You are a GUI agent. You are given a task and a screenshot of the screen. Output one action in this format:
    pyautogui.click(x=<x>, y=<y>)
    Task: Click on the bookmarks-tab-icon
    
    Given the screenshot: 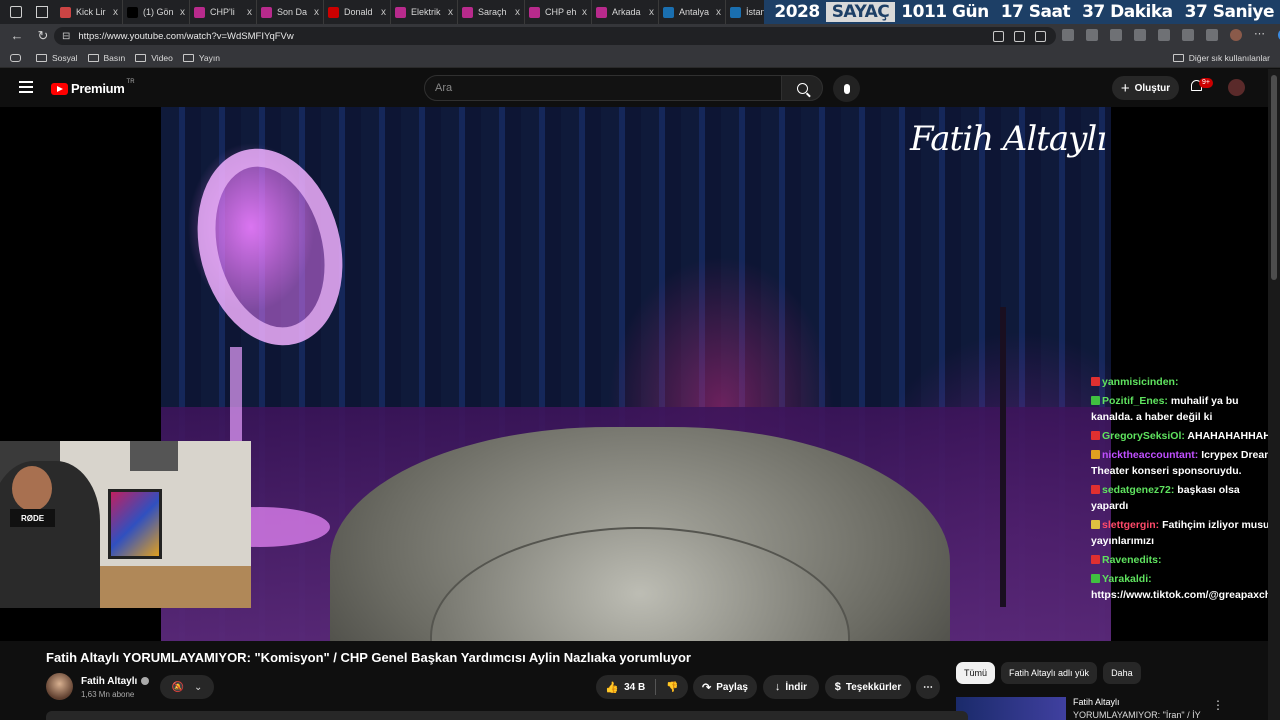 What is the action you would take?
    pyautogui.click(x=18, y=57)
    